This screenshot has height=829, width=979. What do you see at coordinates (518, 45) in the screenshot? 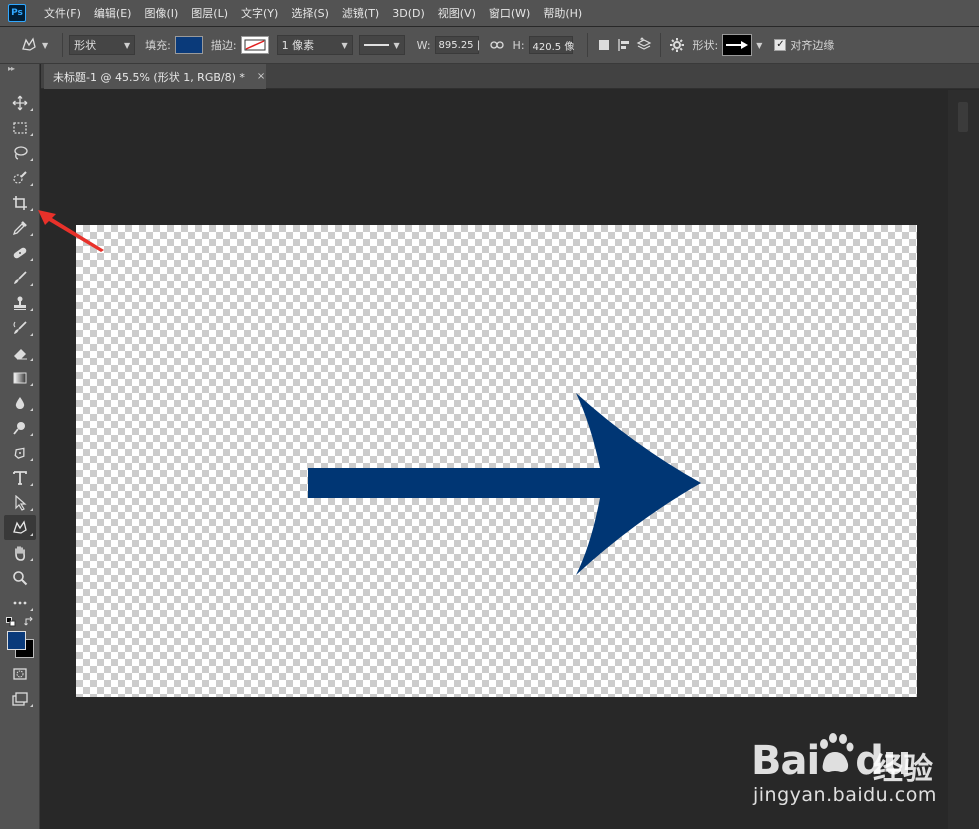
I see `height-label: H:` at bounding box center [518, 45].